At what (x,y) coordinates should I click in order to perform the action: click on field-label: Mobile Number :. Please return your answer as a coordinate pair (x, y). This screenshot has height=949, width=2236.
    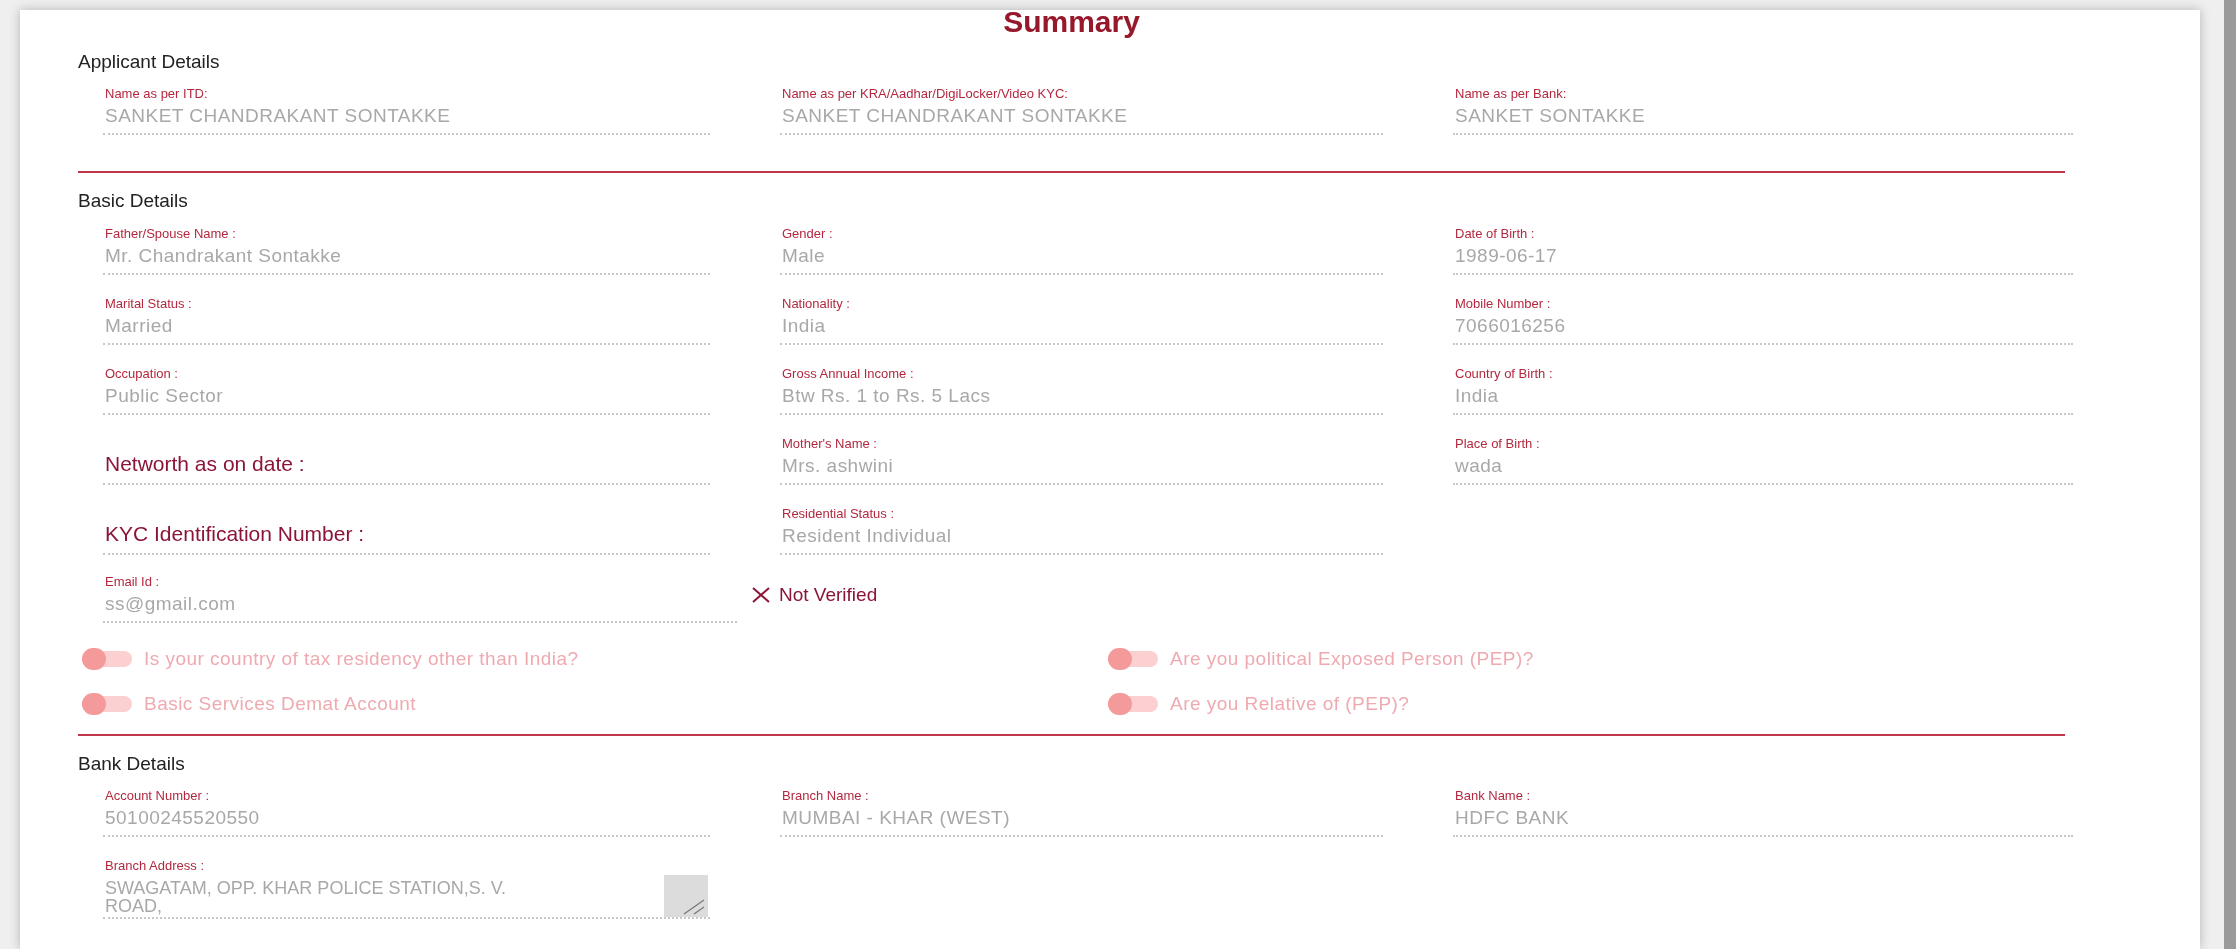
    Looking at the image, I should click on (1503, 304).